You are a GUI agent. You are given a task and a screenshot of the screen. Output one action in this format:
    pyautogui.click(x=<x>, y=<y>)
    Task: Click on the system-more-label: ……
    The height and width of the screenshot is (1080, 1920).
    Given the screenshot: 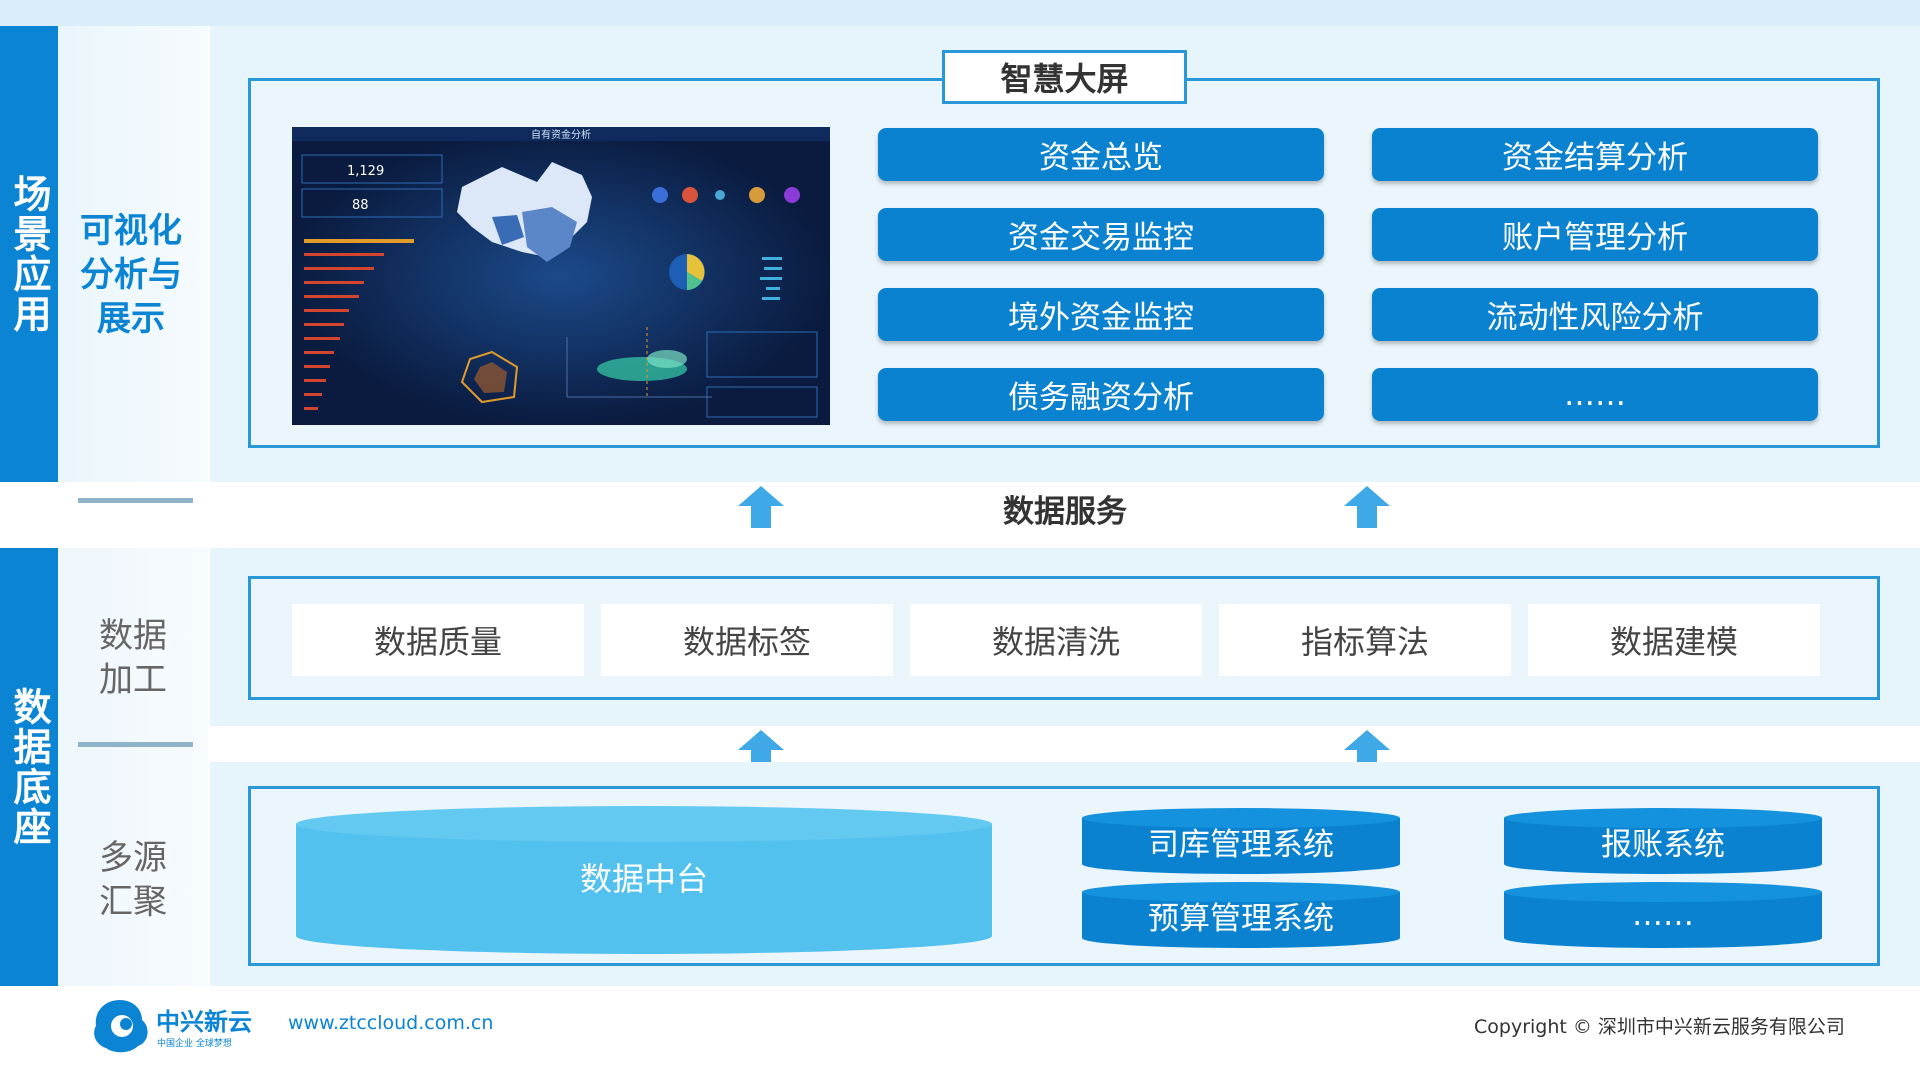 What is the action you would take?
    pyautogui.click(x=1663, y=915)
    